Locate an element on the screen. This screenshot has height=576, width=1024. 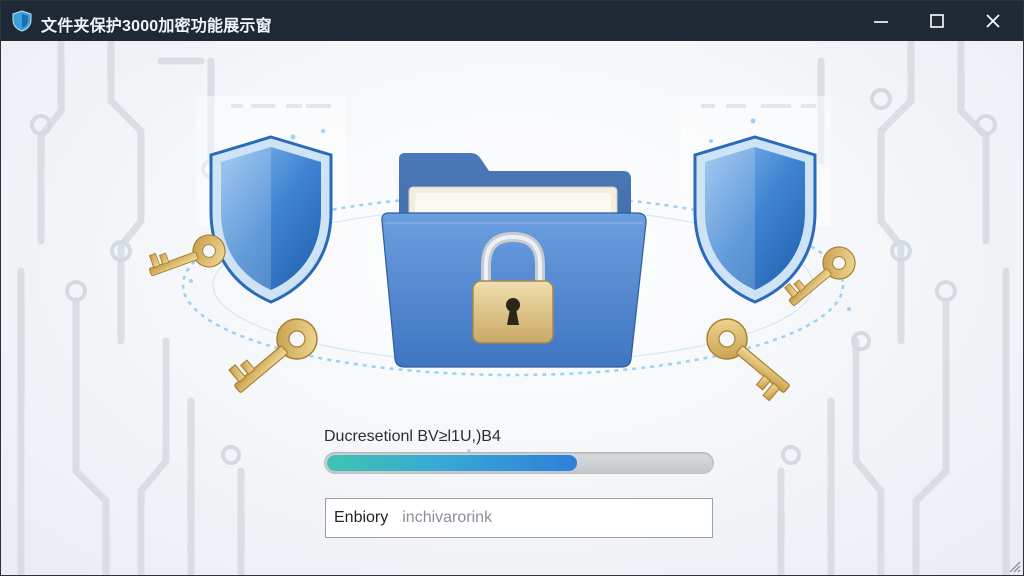
close-button is located at coordinates (993, 21).